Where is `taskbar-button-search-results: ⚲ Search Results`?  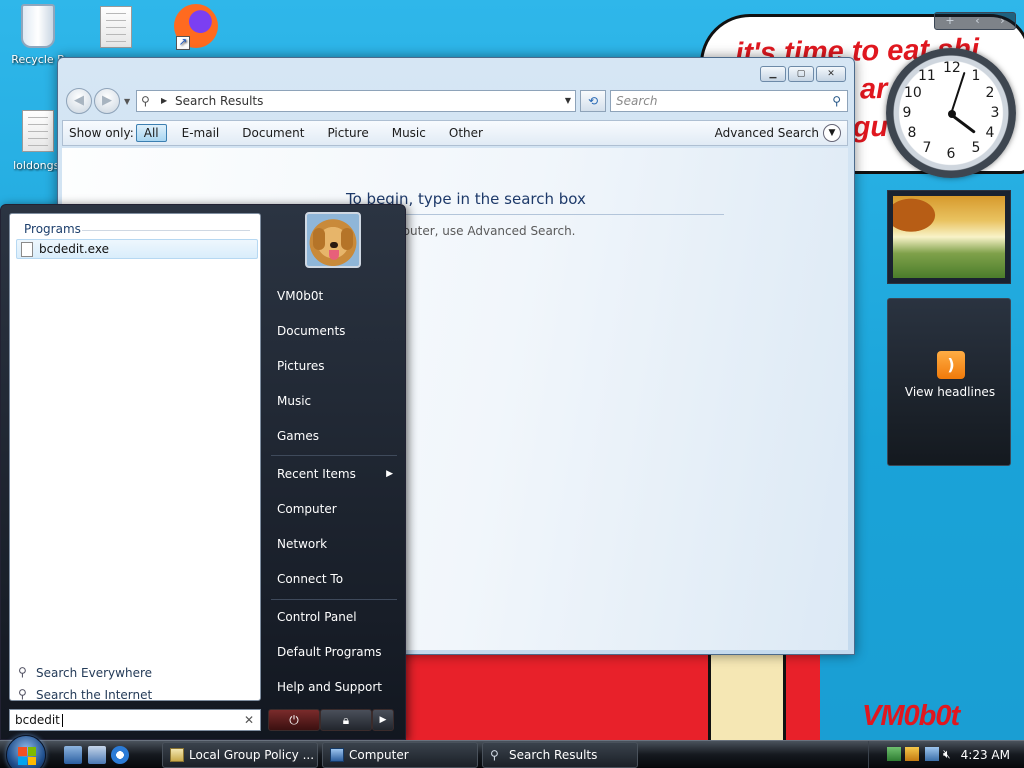 taskbar-button-search-results: ⚲ Search Results is located at coordinates (560, 755).